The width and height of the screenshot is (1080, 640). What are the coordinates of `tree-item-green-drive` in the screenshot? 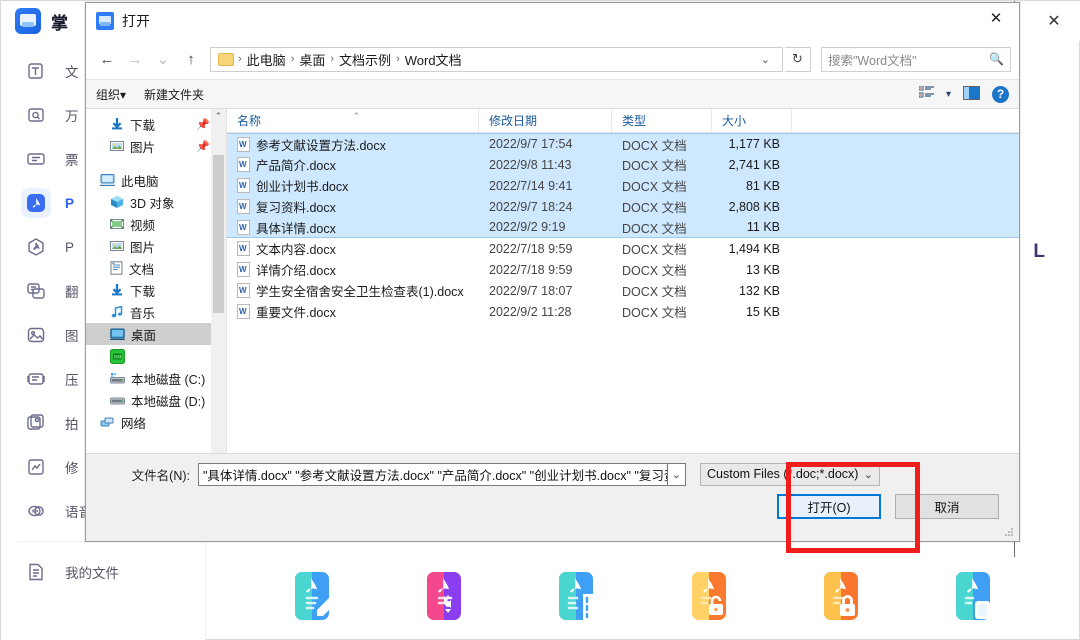 It's located at (156, 356).